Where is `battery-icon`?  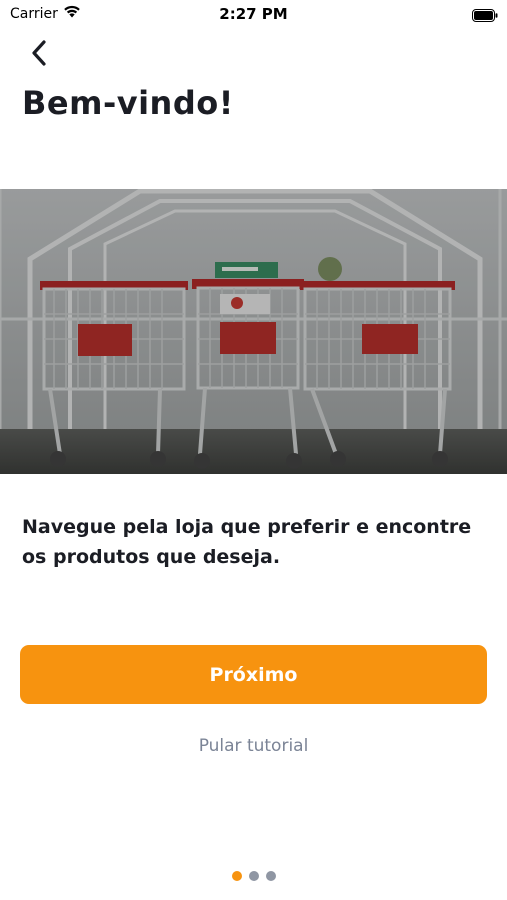
battery-icon is located at coordinates (485, 14).